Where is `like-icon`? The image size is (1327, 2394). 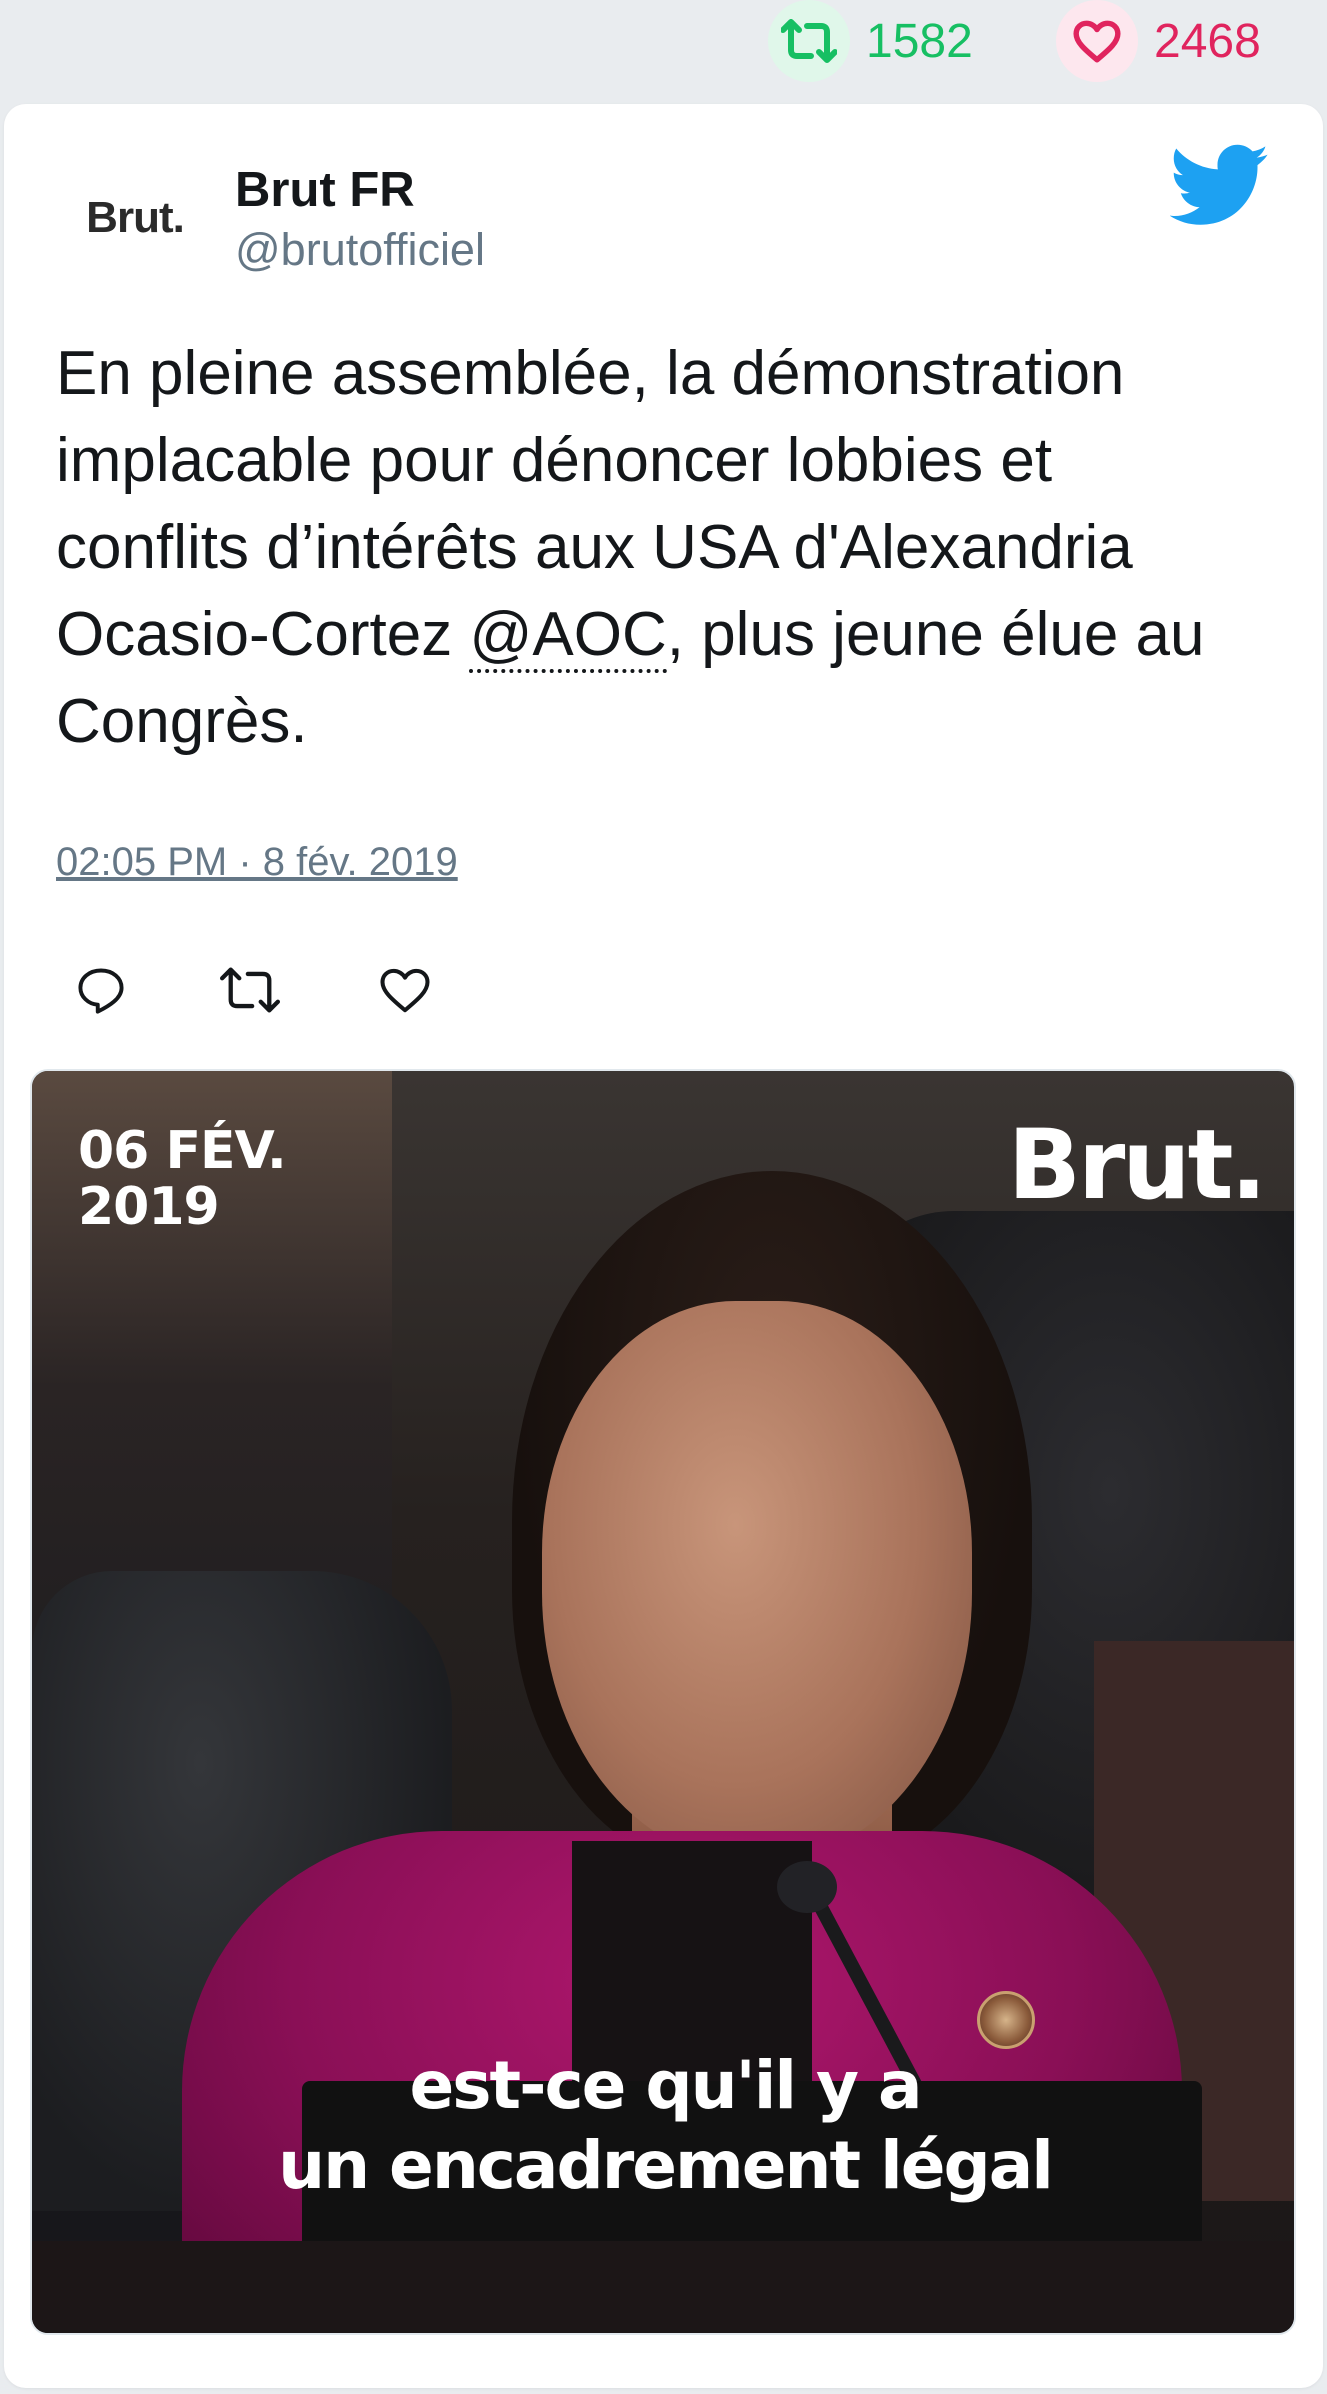 like-icon is located at coordinates (405, 990).